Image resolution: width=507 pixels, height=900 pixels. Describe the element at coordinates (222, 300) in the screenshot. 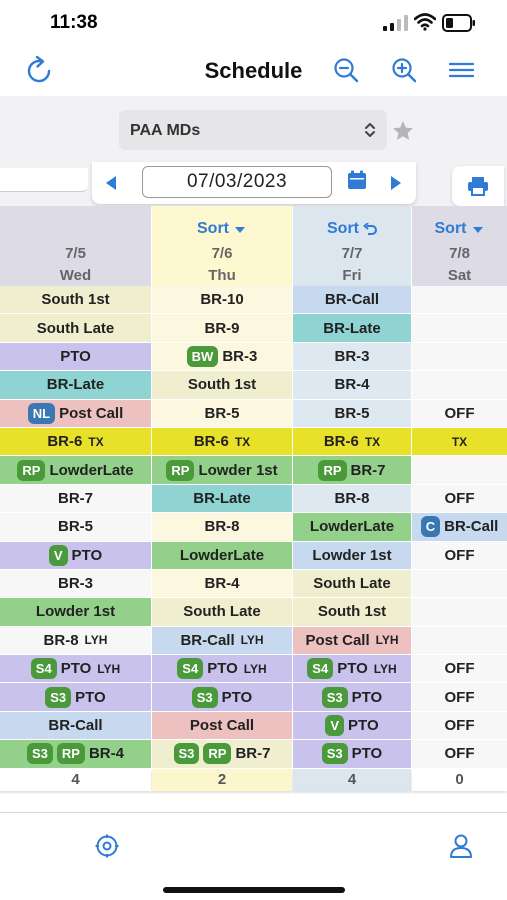

I see `shift-cell: BR-10` at that location.